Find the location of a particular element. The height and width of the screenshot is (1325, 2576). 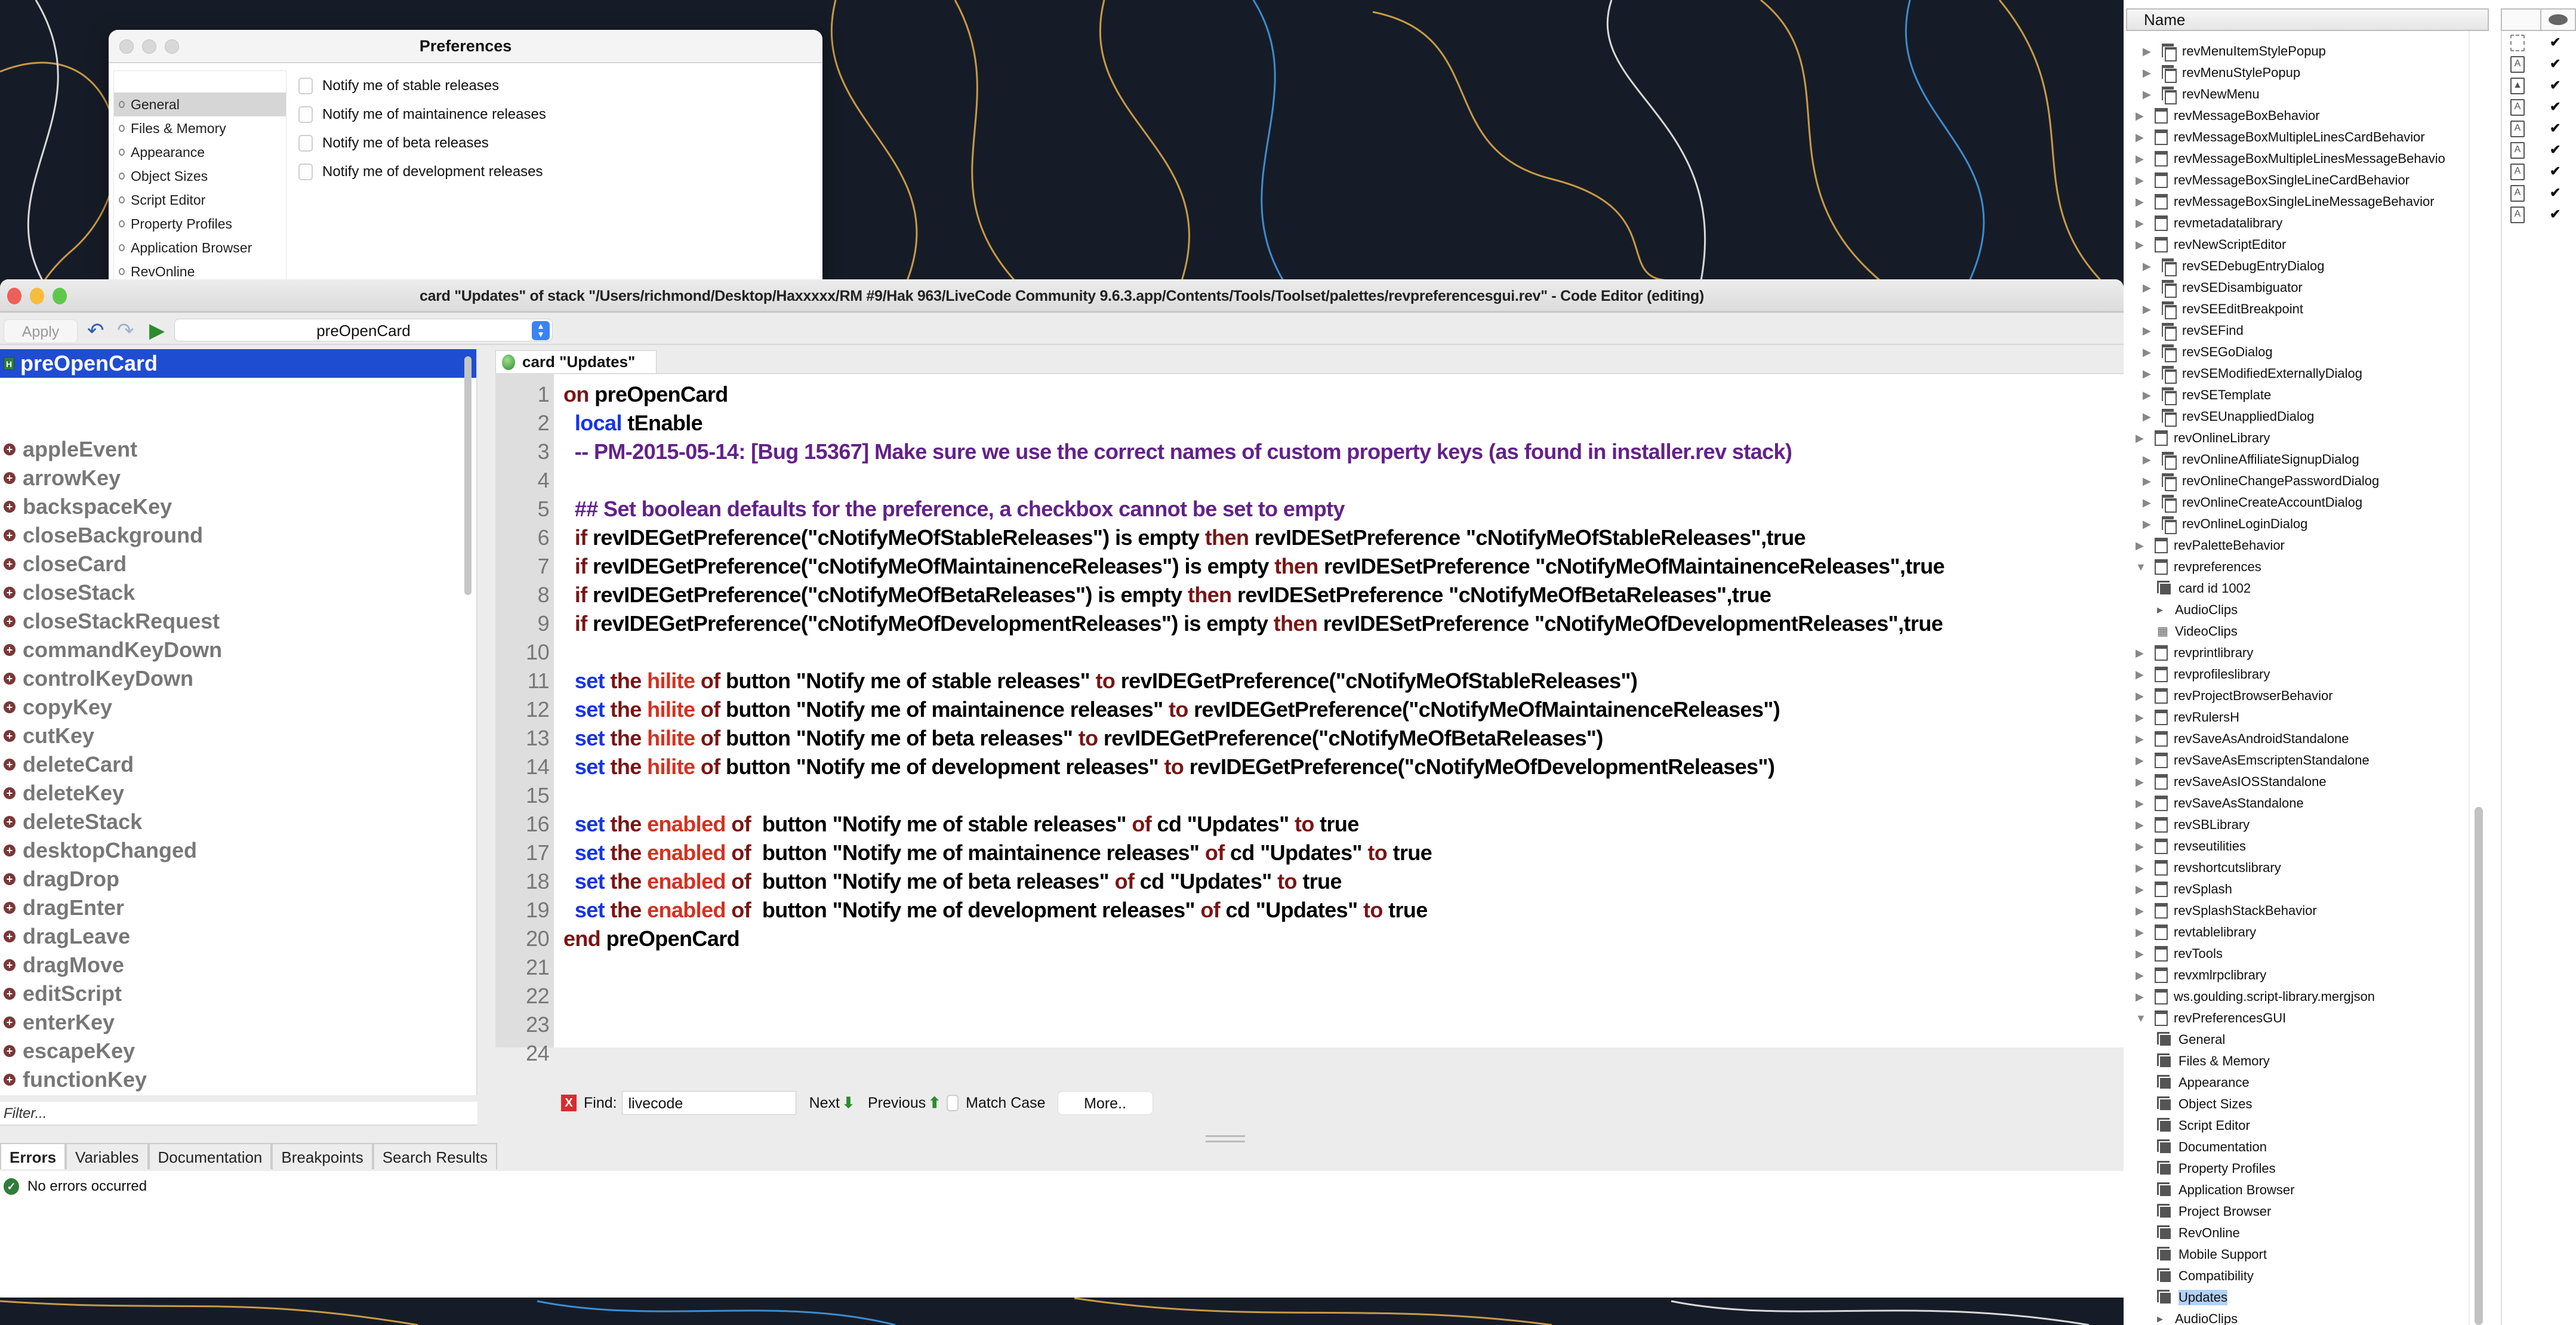

tab-documentation: Documentation is located at coordinates (210, 1156).